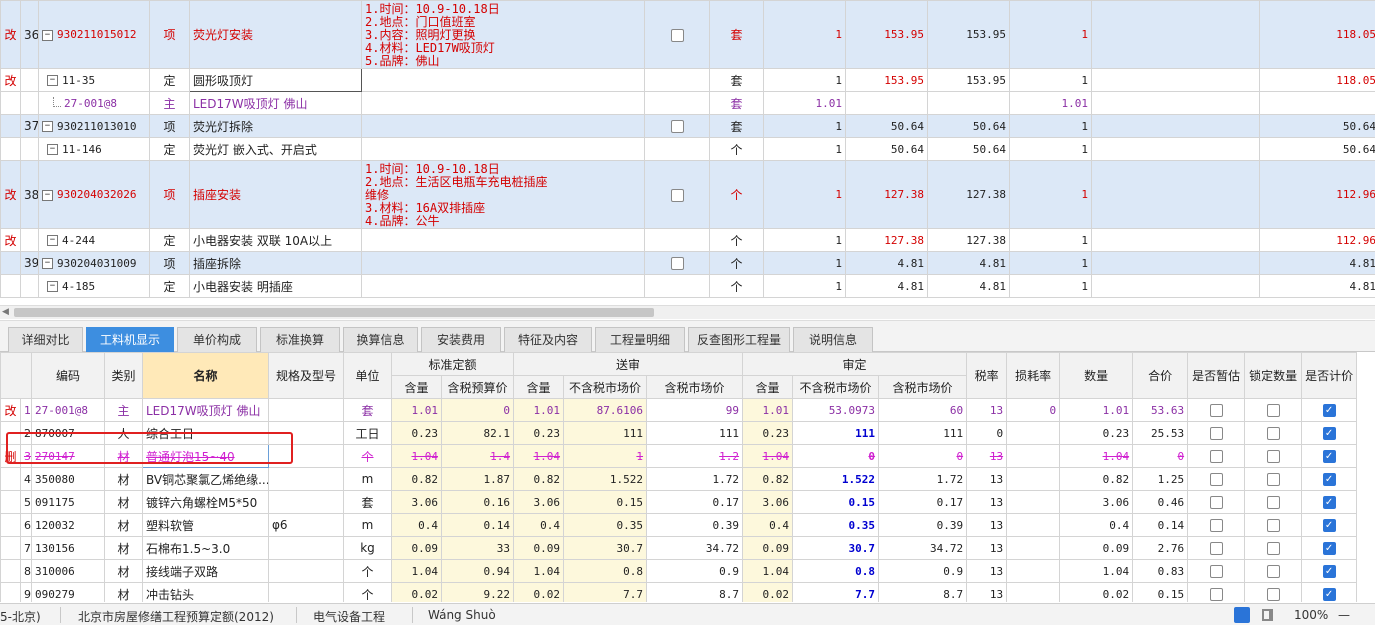  Describe the element at coordinates (68, 375) in the screenshot. I see `header-code: 编码` at that location.